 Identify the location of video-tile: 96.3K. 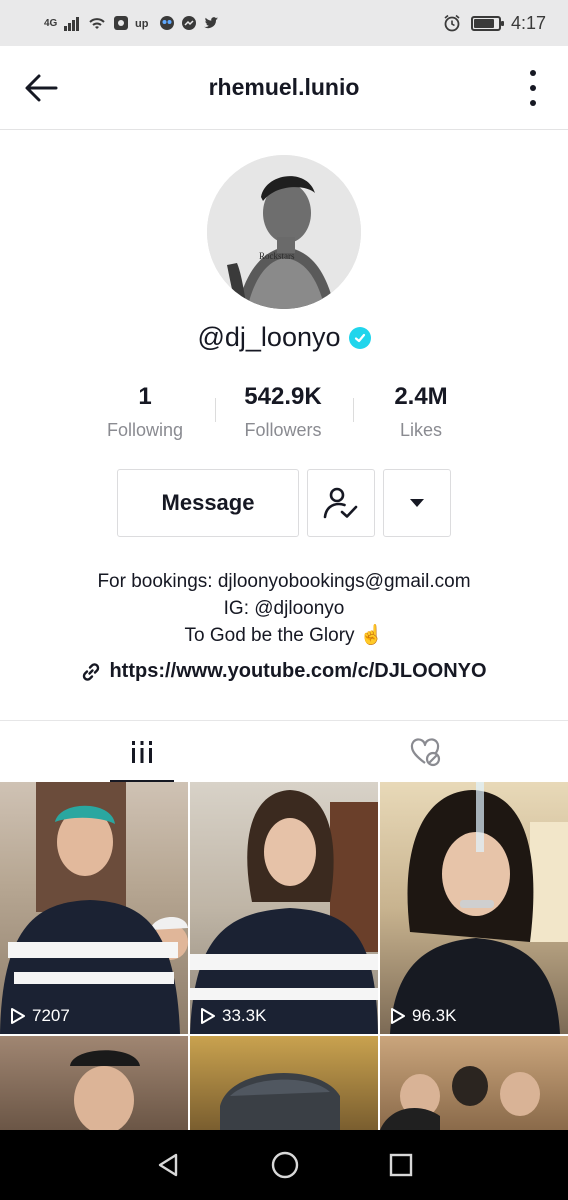
(474, 908).